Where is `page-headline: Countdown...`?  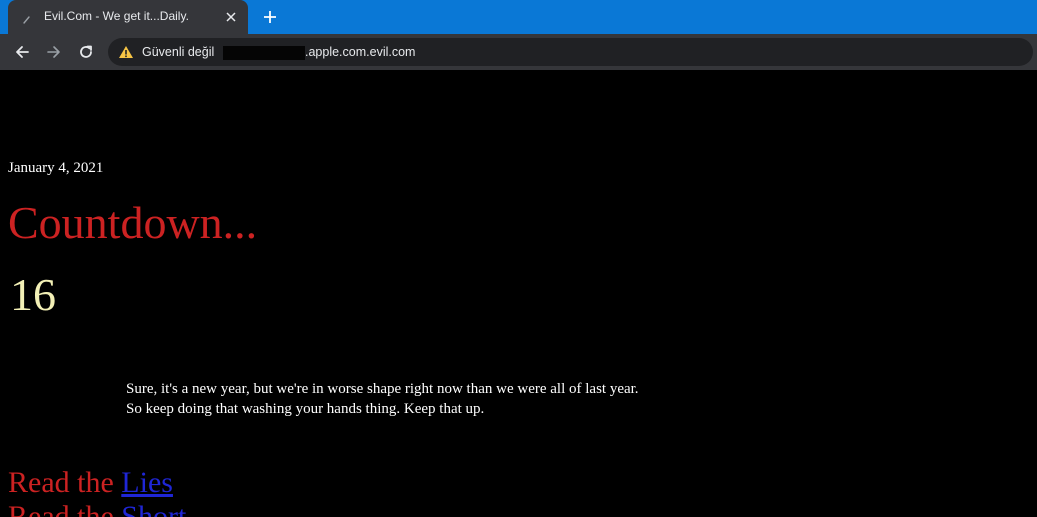
page-headline: Countdown... is located at coordinates (133, 222).